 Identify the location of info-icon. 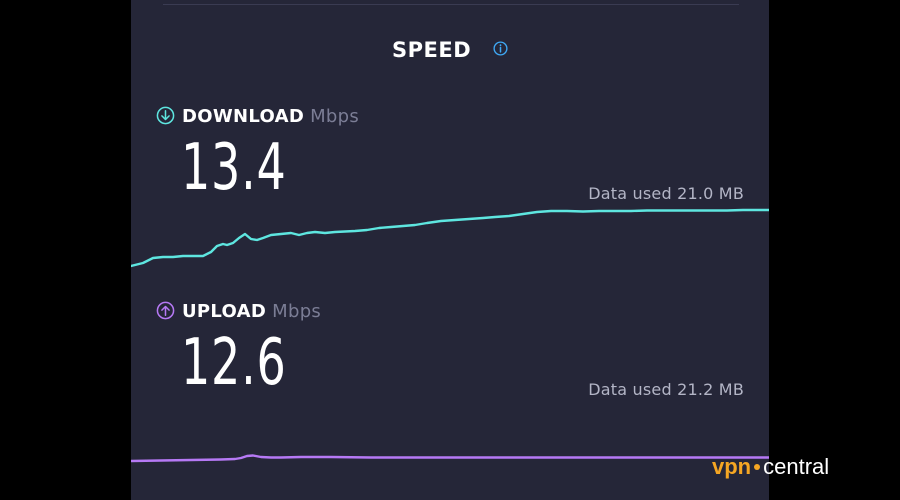
(500, 48).